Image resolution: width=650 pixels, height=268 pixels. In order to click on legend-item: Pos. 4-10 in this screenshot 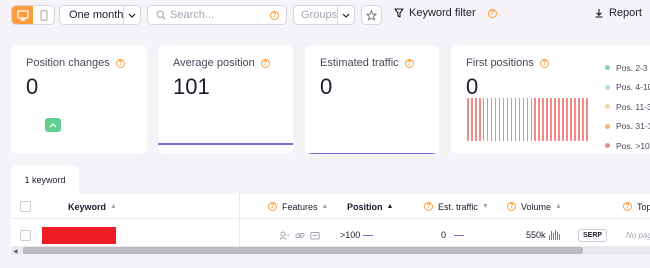, I will do `click(627, 88)`.